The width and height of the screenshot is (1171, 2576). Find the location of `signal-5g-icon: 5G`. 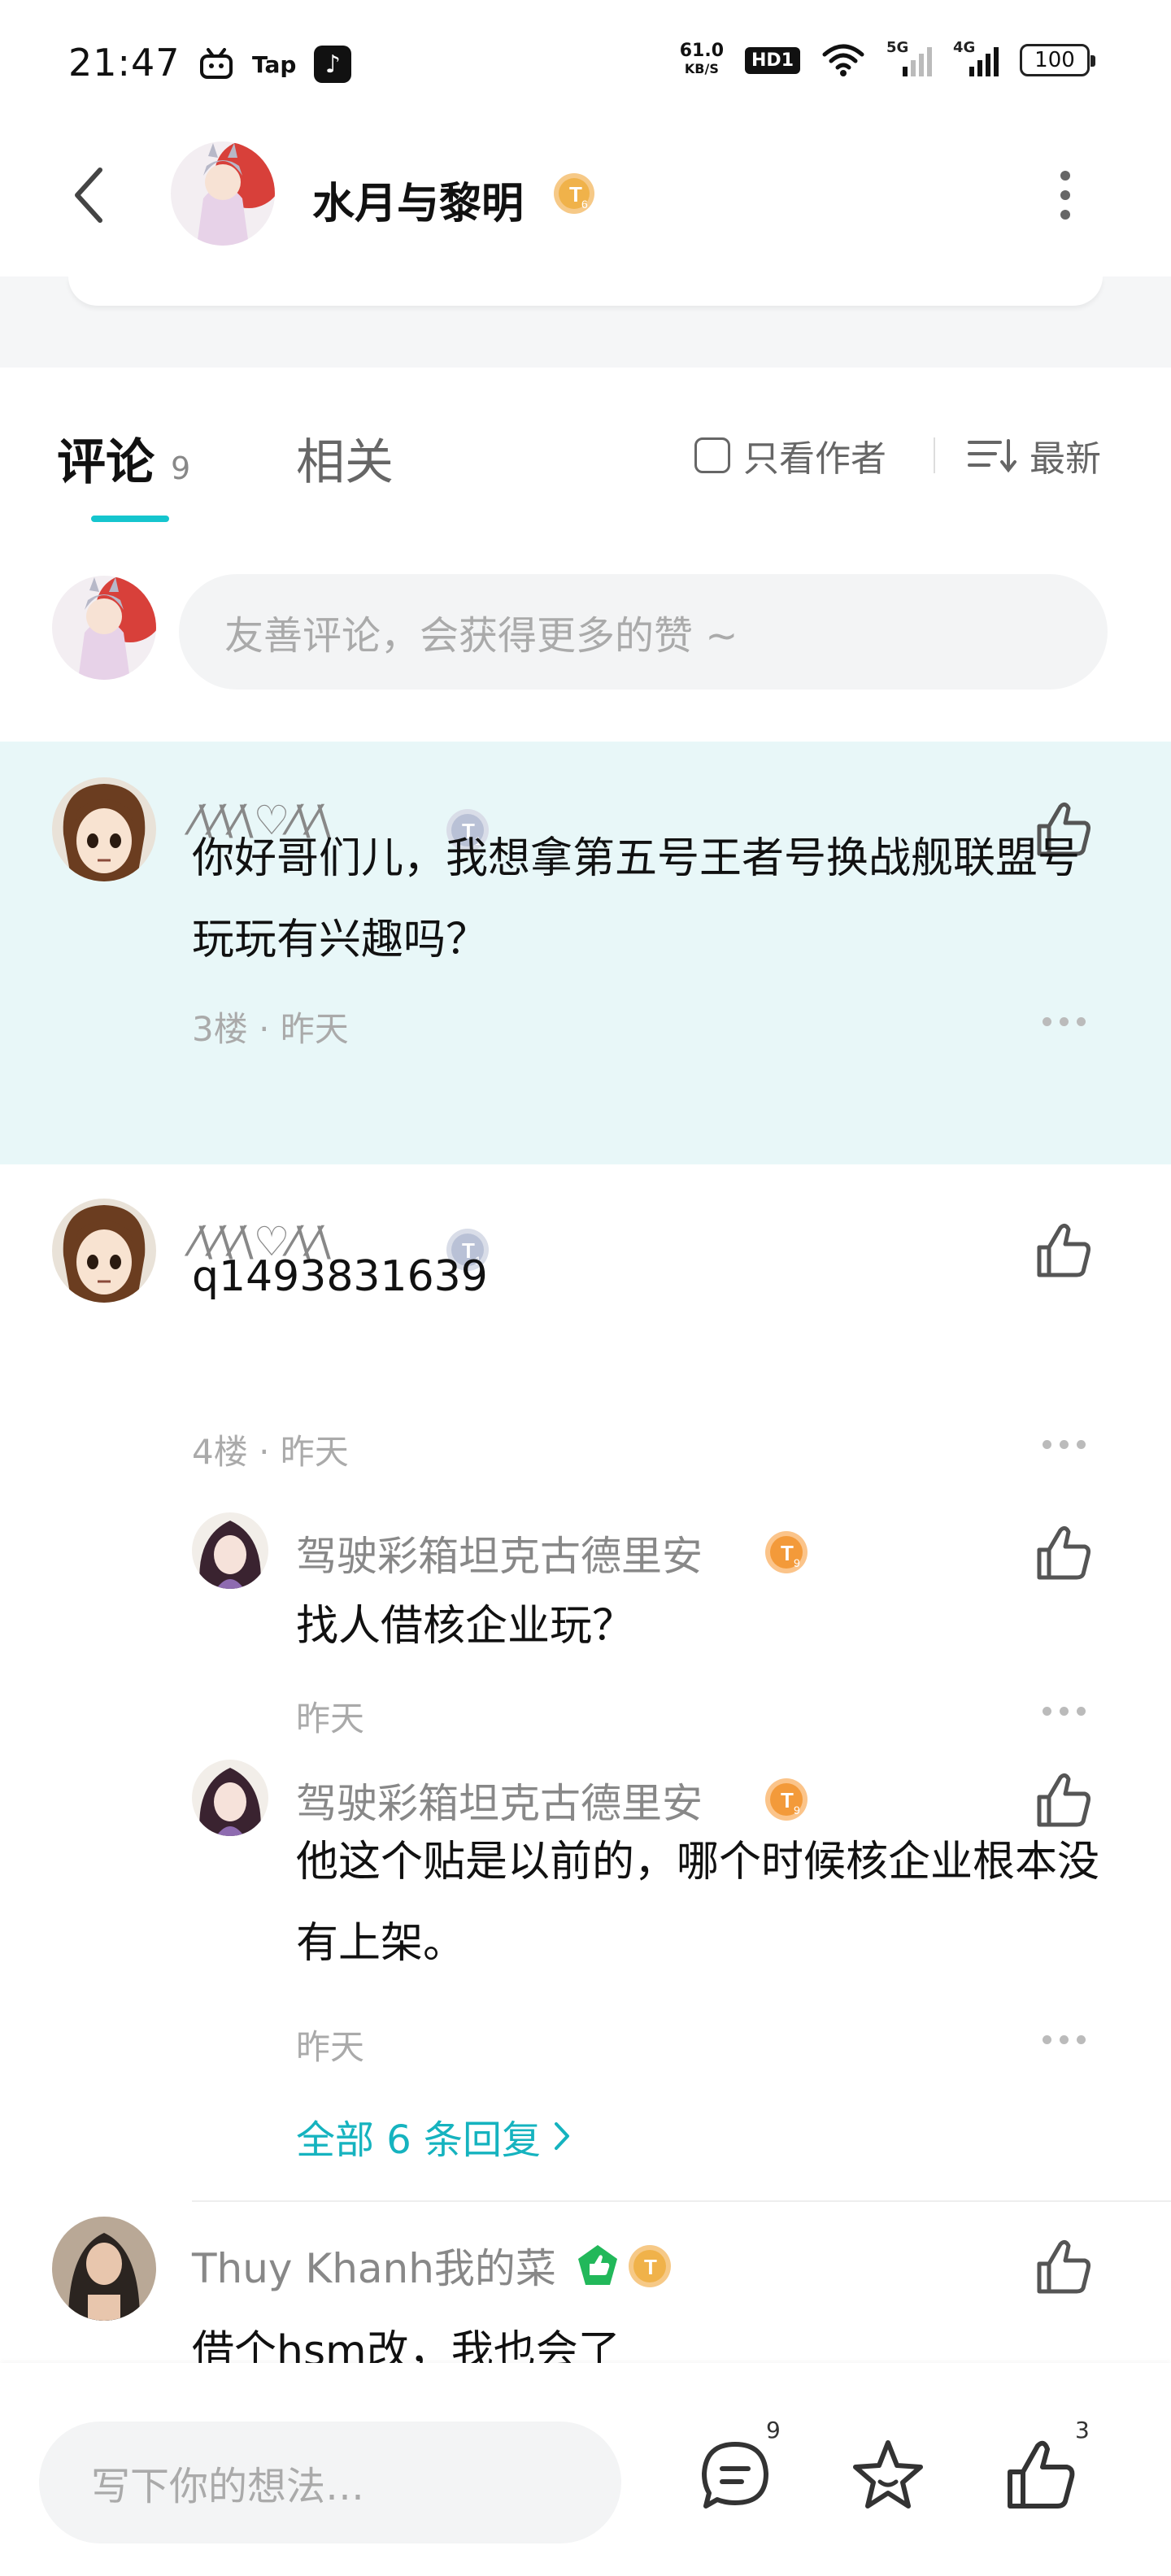

signal-5g-icon: 5G is located at coordinates (909, 58).